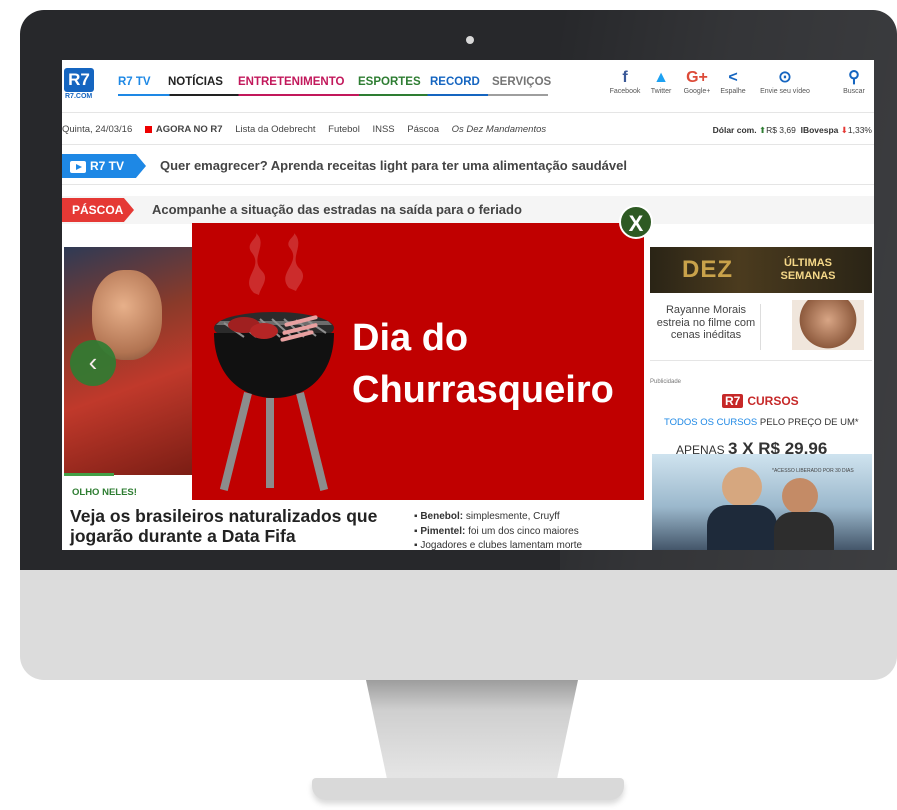 This screenshot has height=810, width=897. Describe the element at coordinates (521, 82) in the screenshot. I see `nav-servicos: SERVIÇOS` at that location.